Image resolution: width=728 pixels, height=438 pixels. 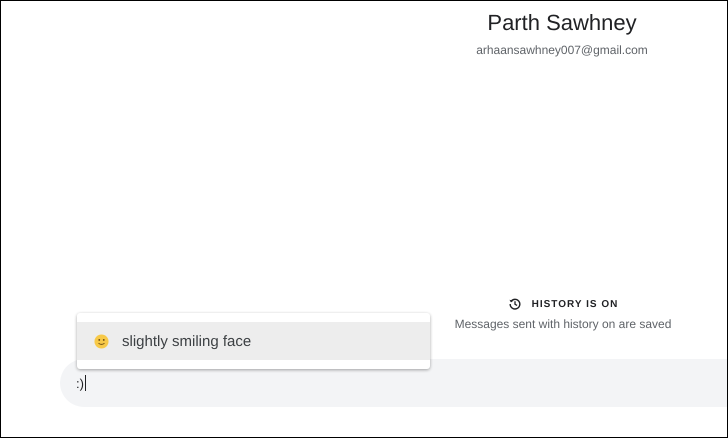 What do you see at coordinates (253, 341) in the screenshot?
I see `suggestion-item: slightly smiling face` at bounding box center [253, 341].